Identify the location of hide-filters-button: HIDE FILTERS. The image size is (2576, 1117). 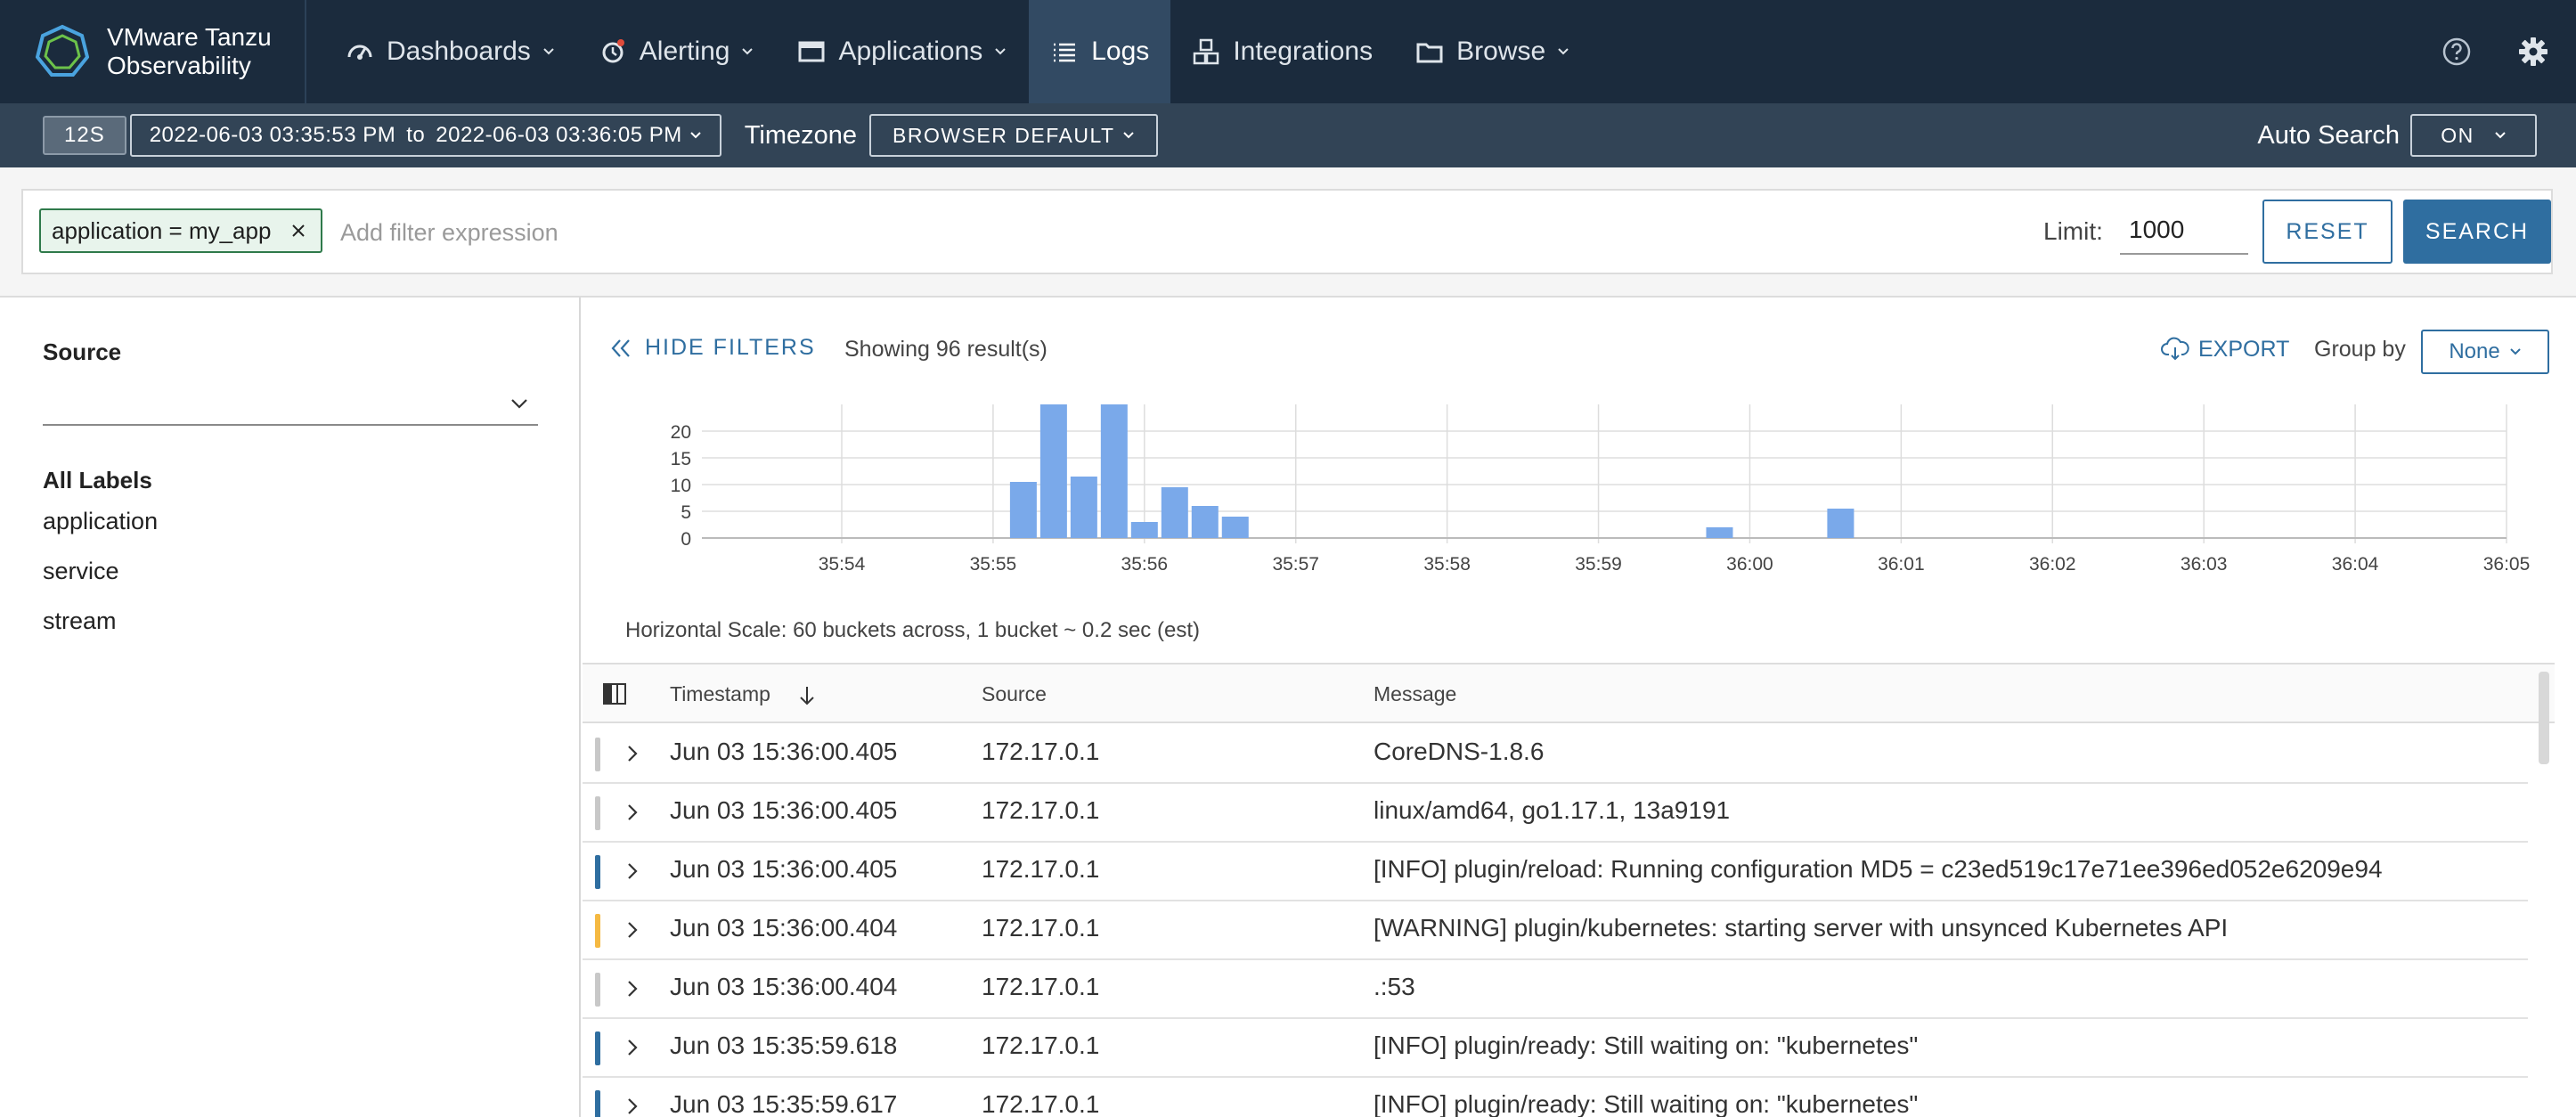
(713, 348).